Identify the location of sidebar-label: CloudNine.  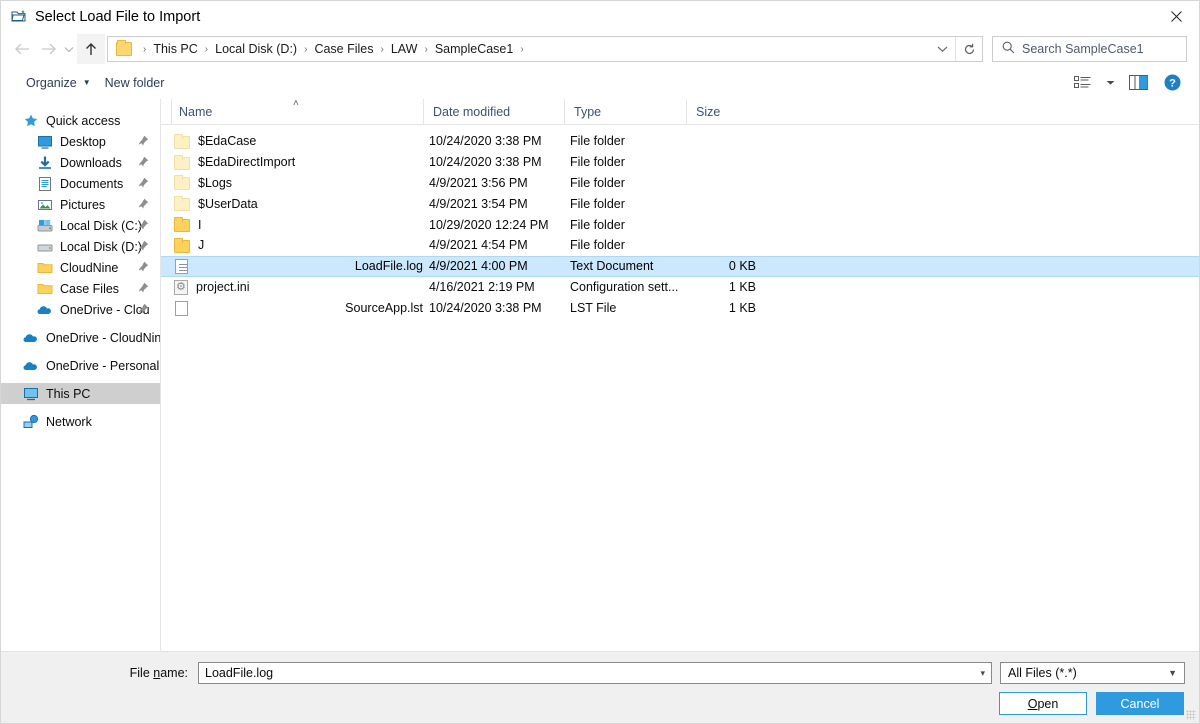
(89, 267).